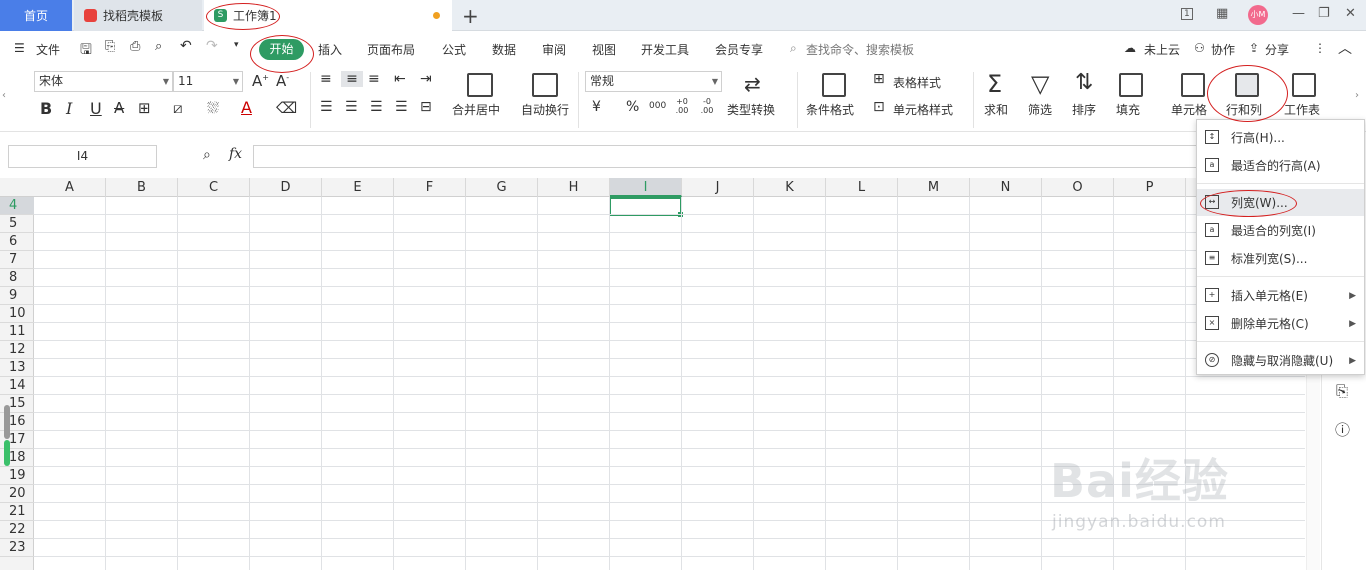 This screenshot has height=570, width=1366. What do you see at coordinates (1193, 85) in the screenshot?
I see `cell-icon` at bounding box center [1193, 85].